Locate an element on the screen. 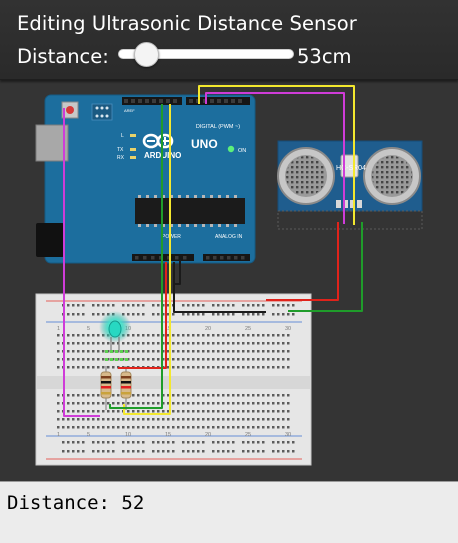 The width and height of the screenshot is (458, 543). breadboard-col-10-bottom: 10 is located at coordinates (128, 435).